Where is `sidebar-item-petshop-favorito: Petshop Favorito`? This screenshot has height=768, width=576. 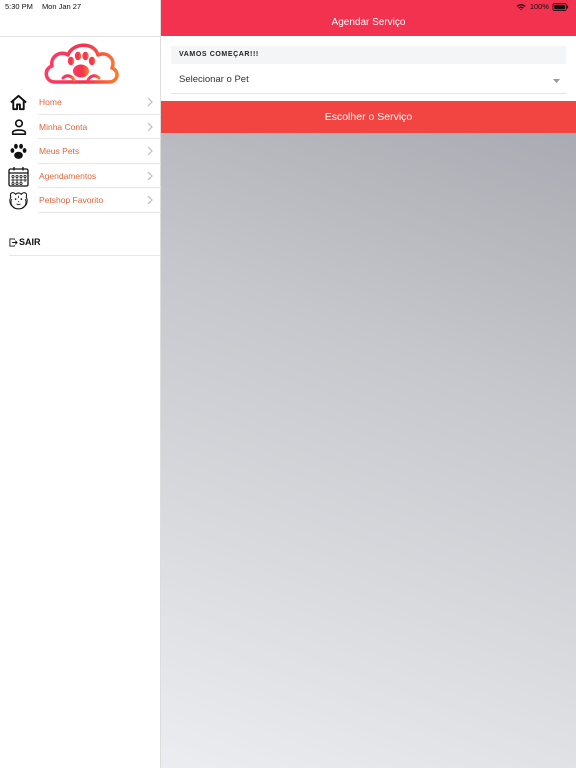 sidebar-item-petshop-favorito: Petshop Favorito is located at coordinates (80, 200).